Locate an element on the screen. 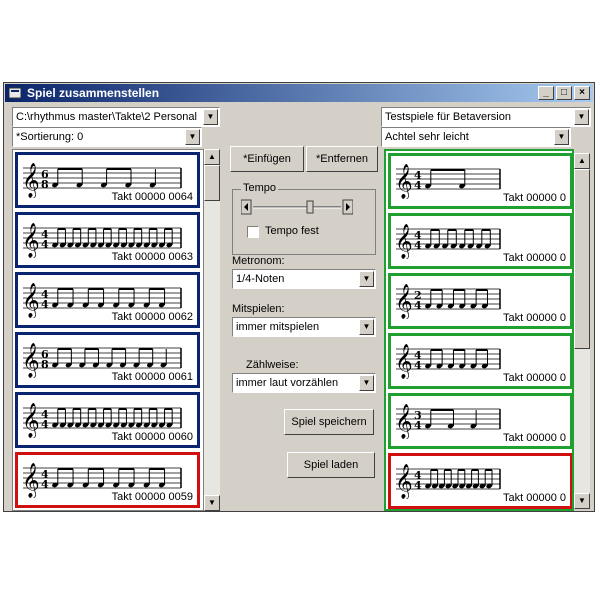  title-bar: Spiel zusammenstellen _ □ × is located at coordinates (299, 93).